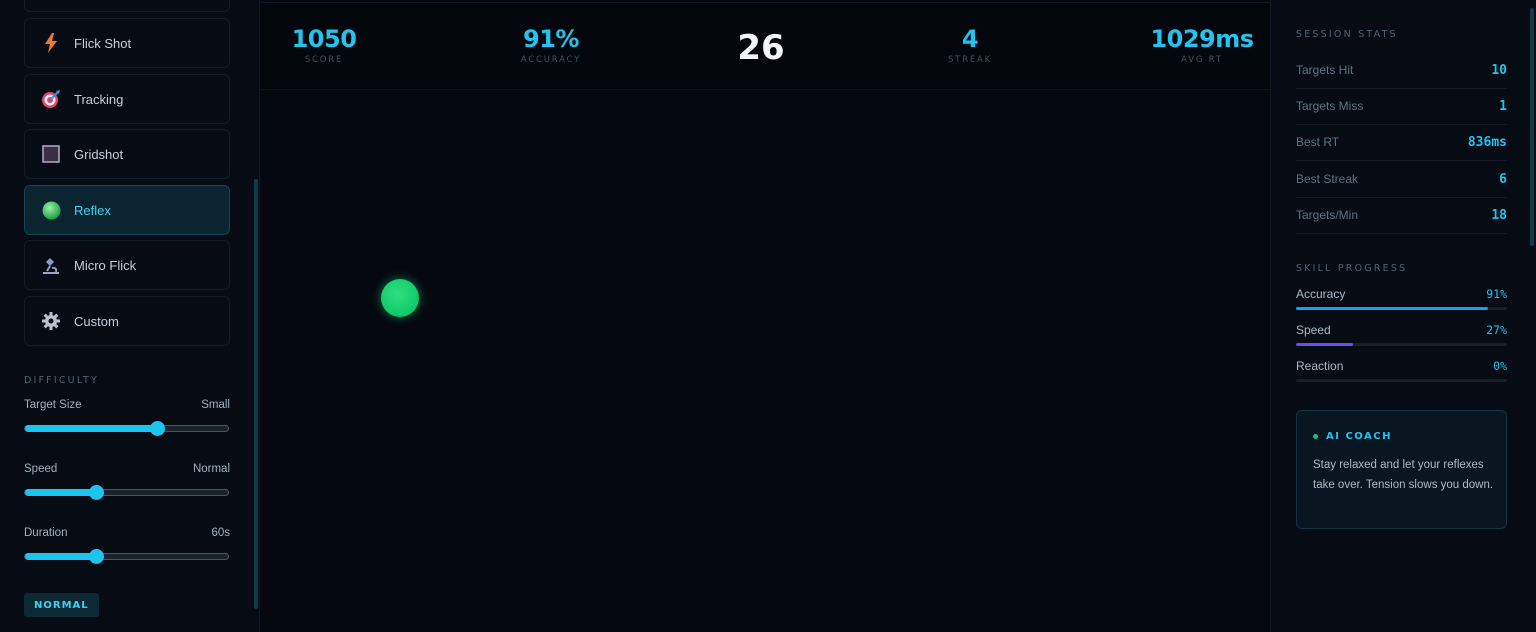 The width and height of the screenshot is (1536, 632). Describe the element at coordinates (51, 321) in the screenshot. I see `gear-icon` at that location.